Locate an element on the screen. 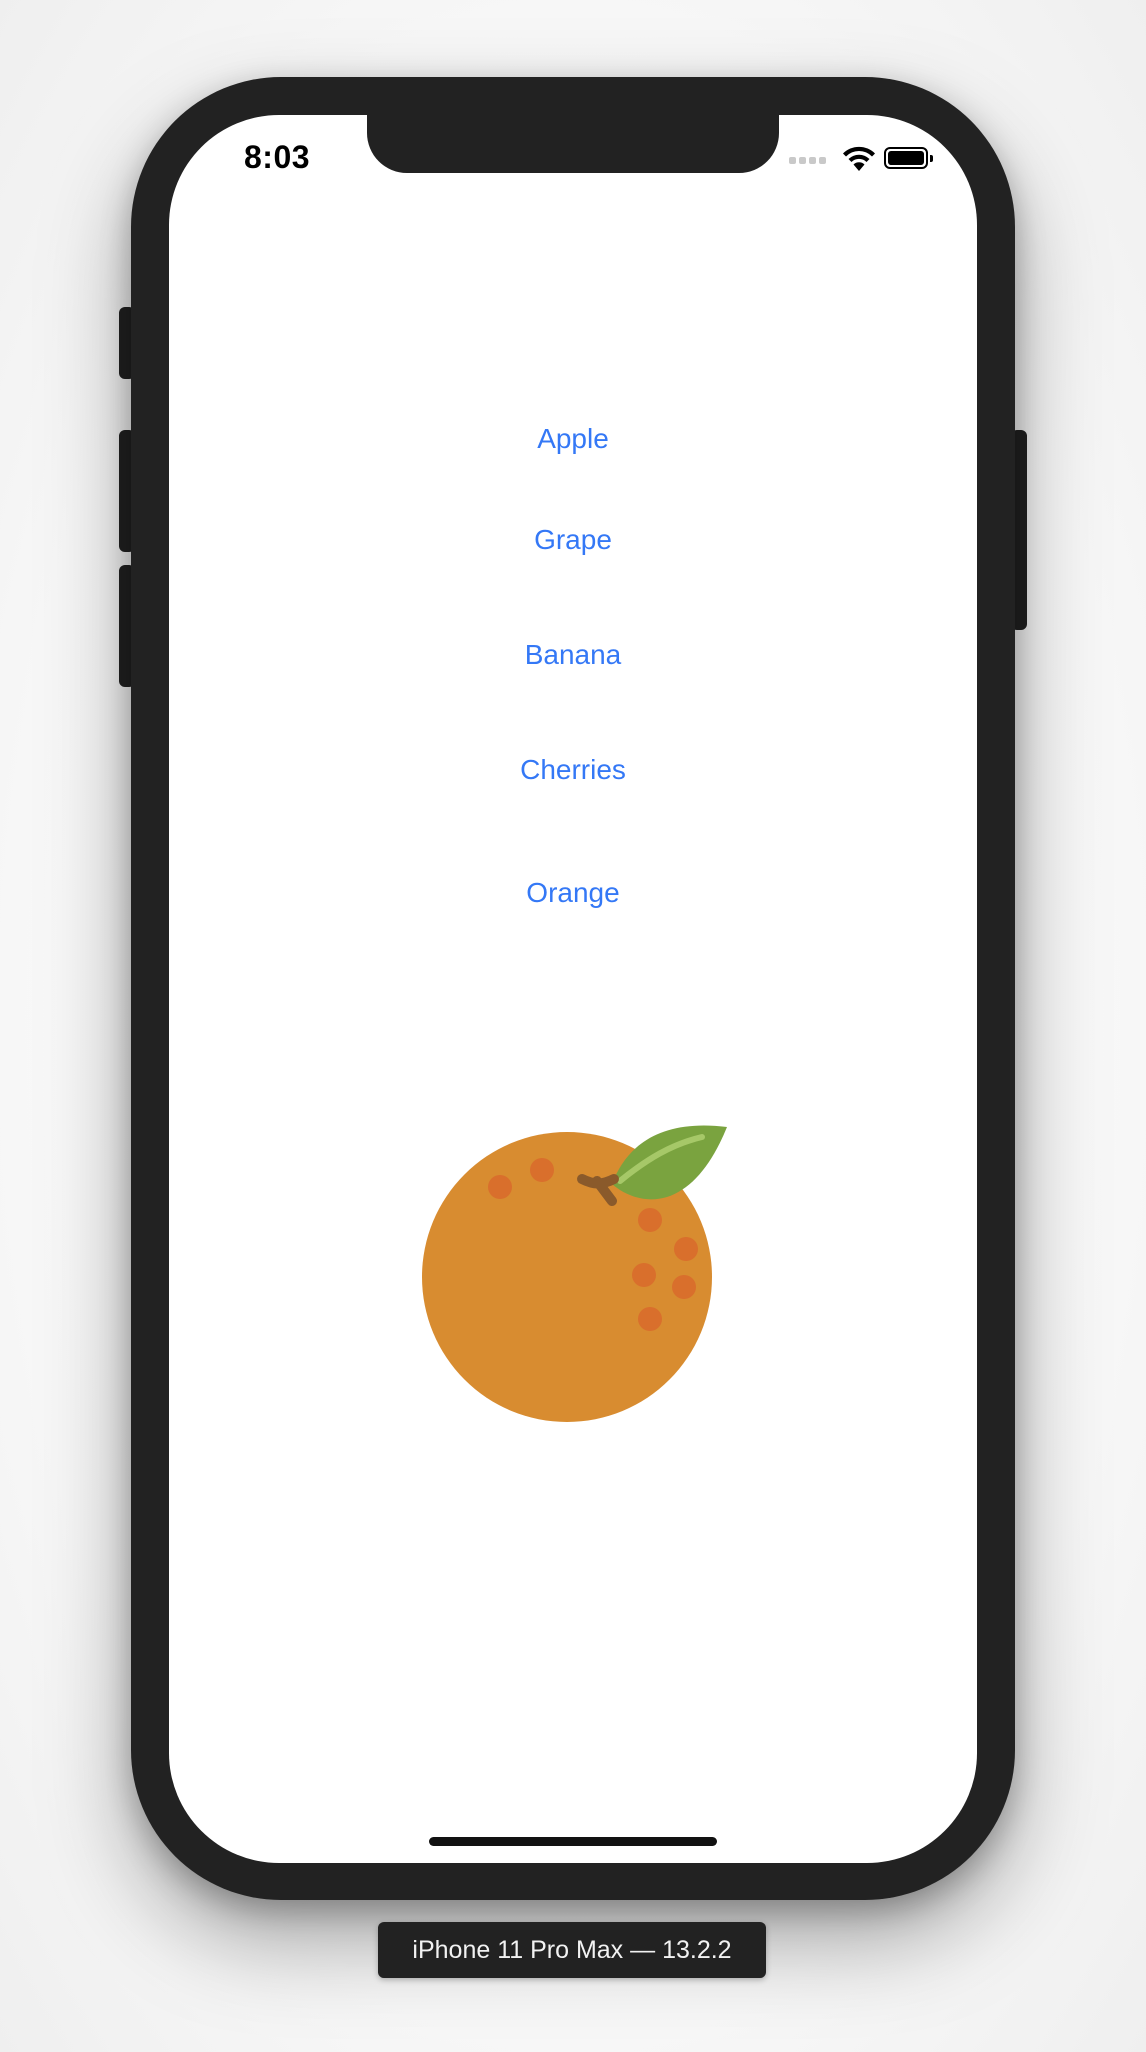 This screenshot has width=1146, height=2052. orange-illustration is located at coordinates (574, 1273).